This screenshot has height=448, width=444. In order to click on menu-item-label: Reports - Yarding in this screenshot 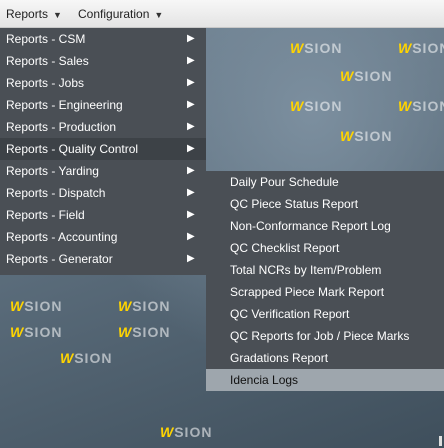, I will do `click(52, 171)`.